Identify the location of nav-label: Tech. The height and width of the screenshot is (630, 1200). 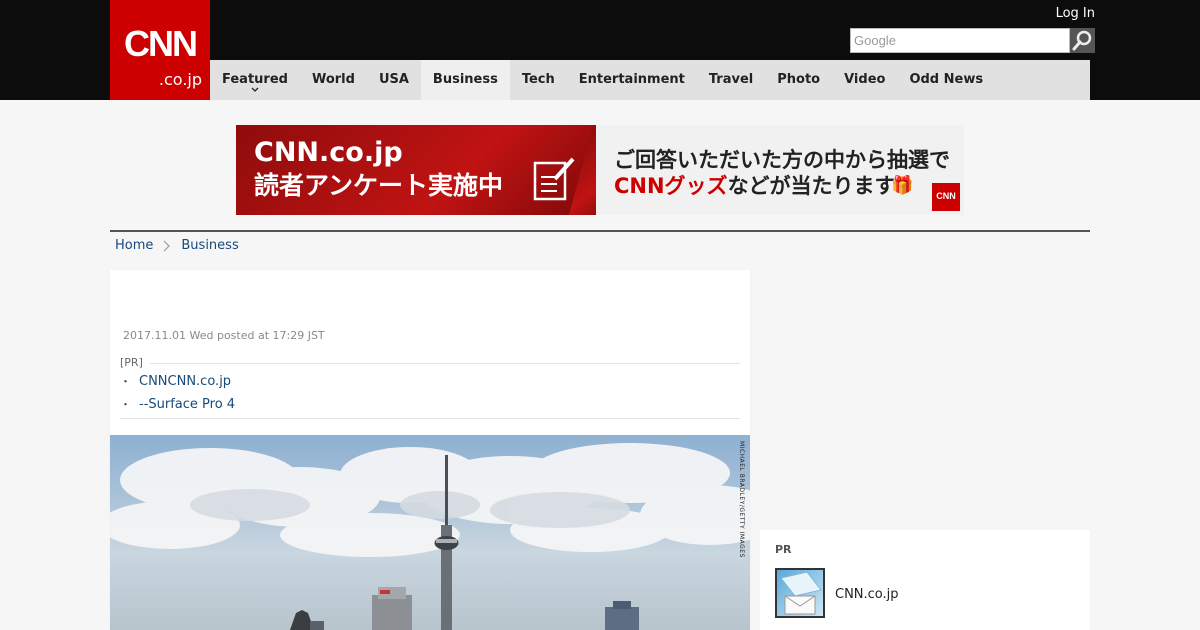
(538, 79).